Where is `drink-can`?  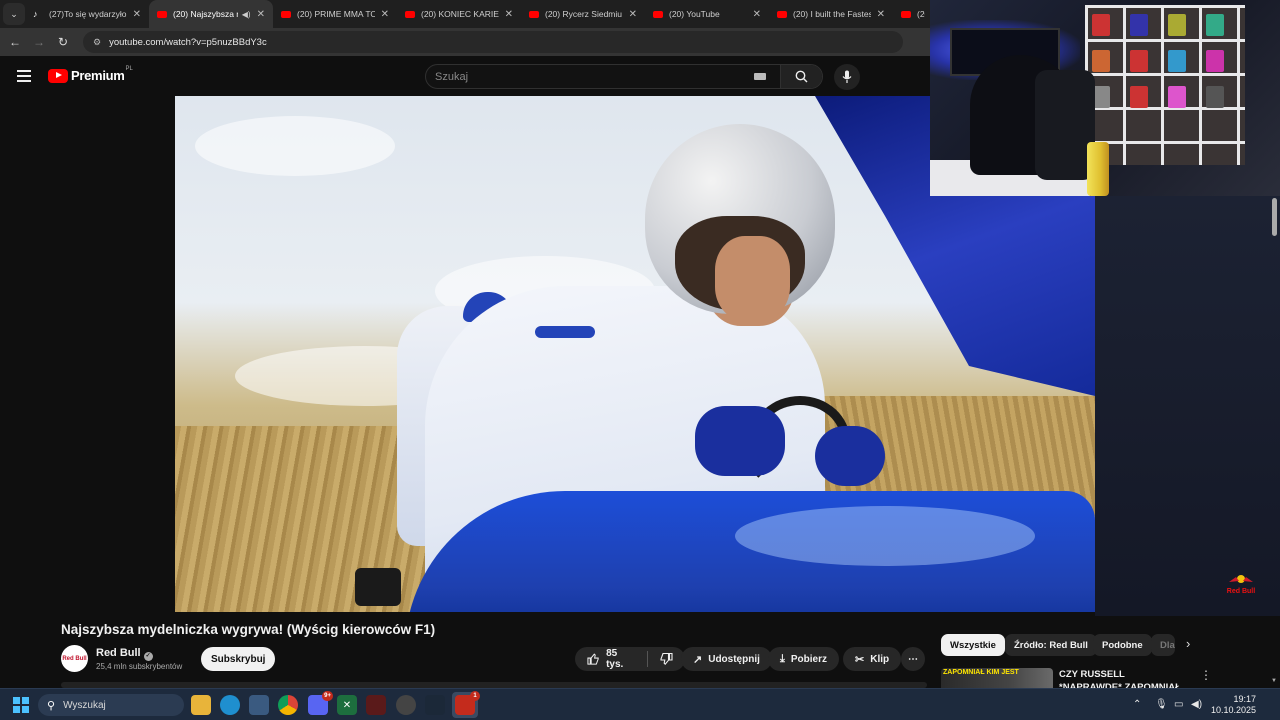 drink-can is located at coordinates (1098, 169).